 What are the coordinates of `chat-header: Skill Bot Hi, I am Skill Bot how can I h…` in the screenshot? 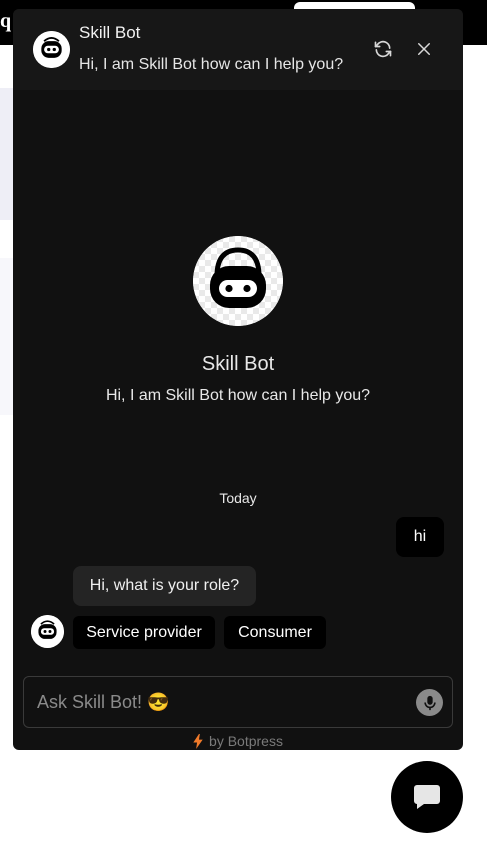 It's located at (238, 49).